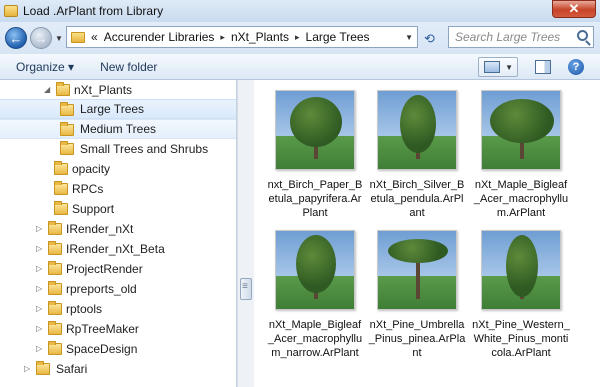 The width and height of the screenshot is (600, 387). I want to click on tree-item-irender-nxt-beta: ▷ IRender_nXt_Beta, so click(118, 249).